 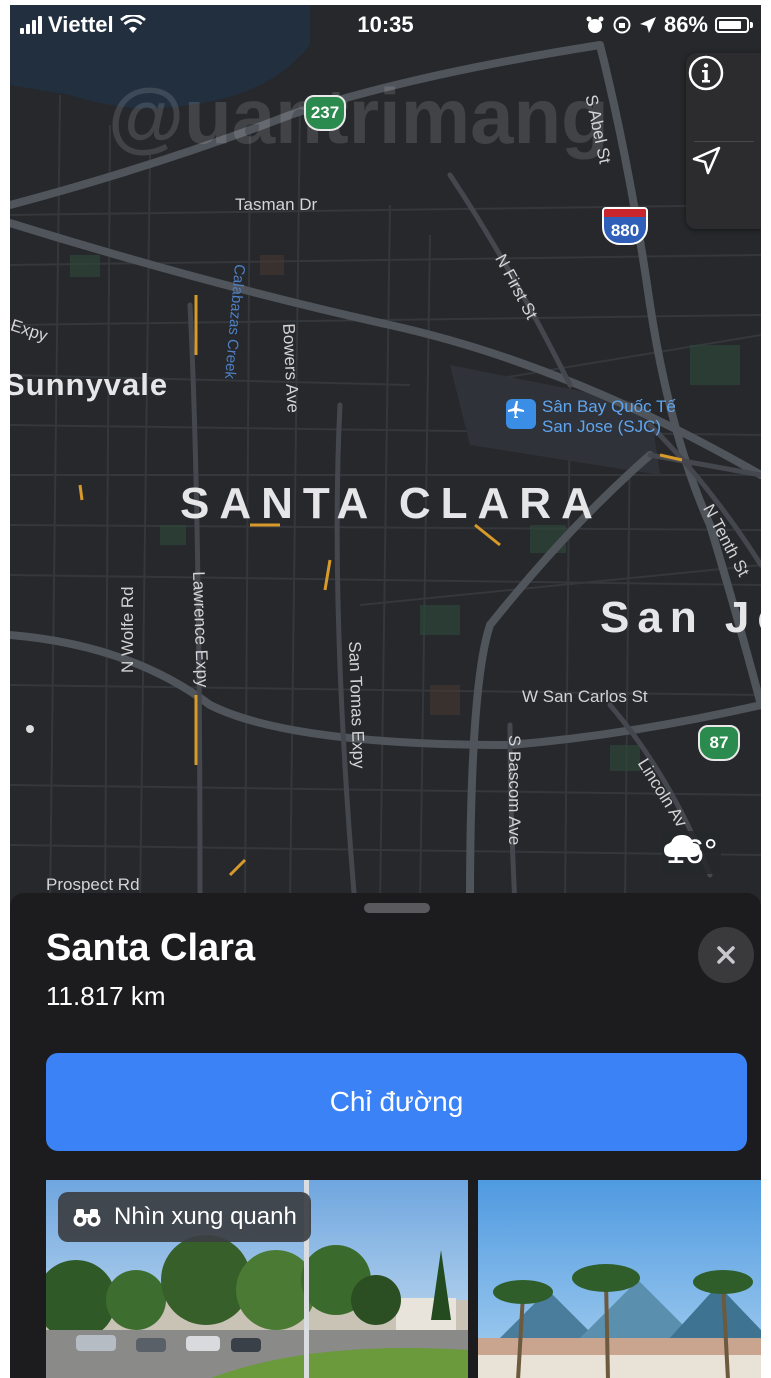 What do you see at coordinates (521, 414) in the screenshot?
I see `airport-icon` at bounding box center [521, 414].